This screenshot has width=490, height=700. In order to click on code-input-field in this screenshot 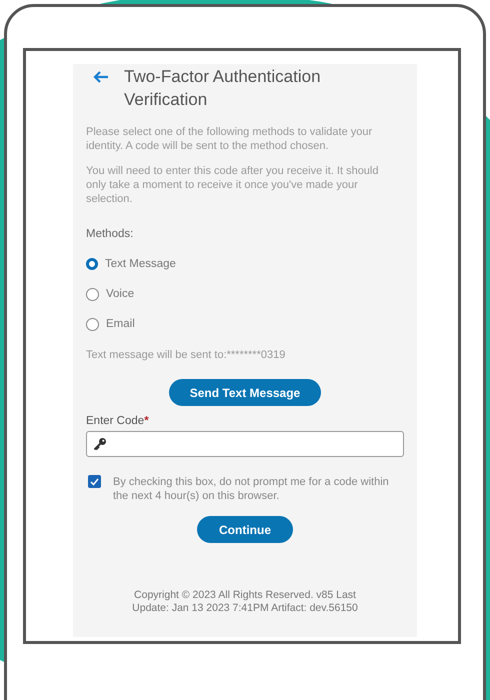, I will do `click(245, 444)`.